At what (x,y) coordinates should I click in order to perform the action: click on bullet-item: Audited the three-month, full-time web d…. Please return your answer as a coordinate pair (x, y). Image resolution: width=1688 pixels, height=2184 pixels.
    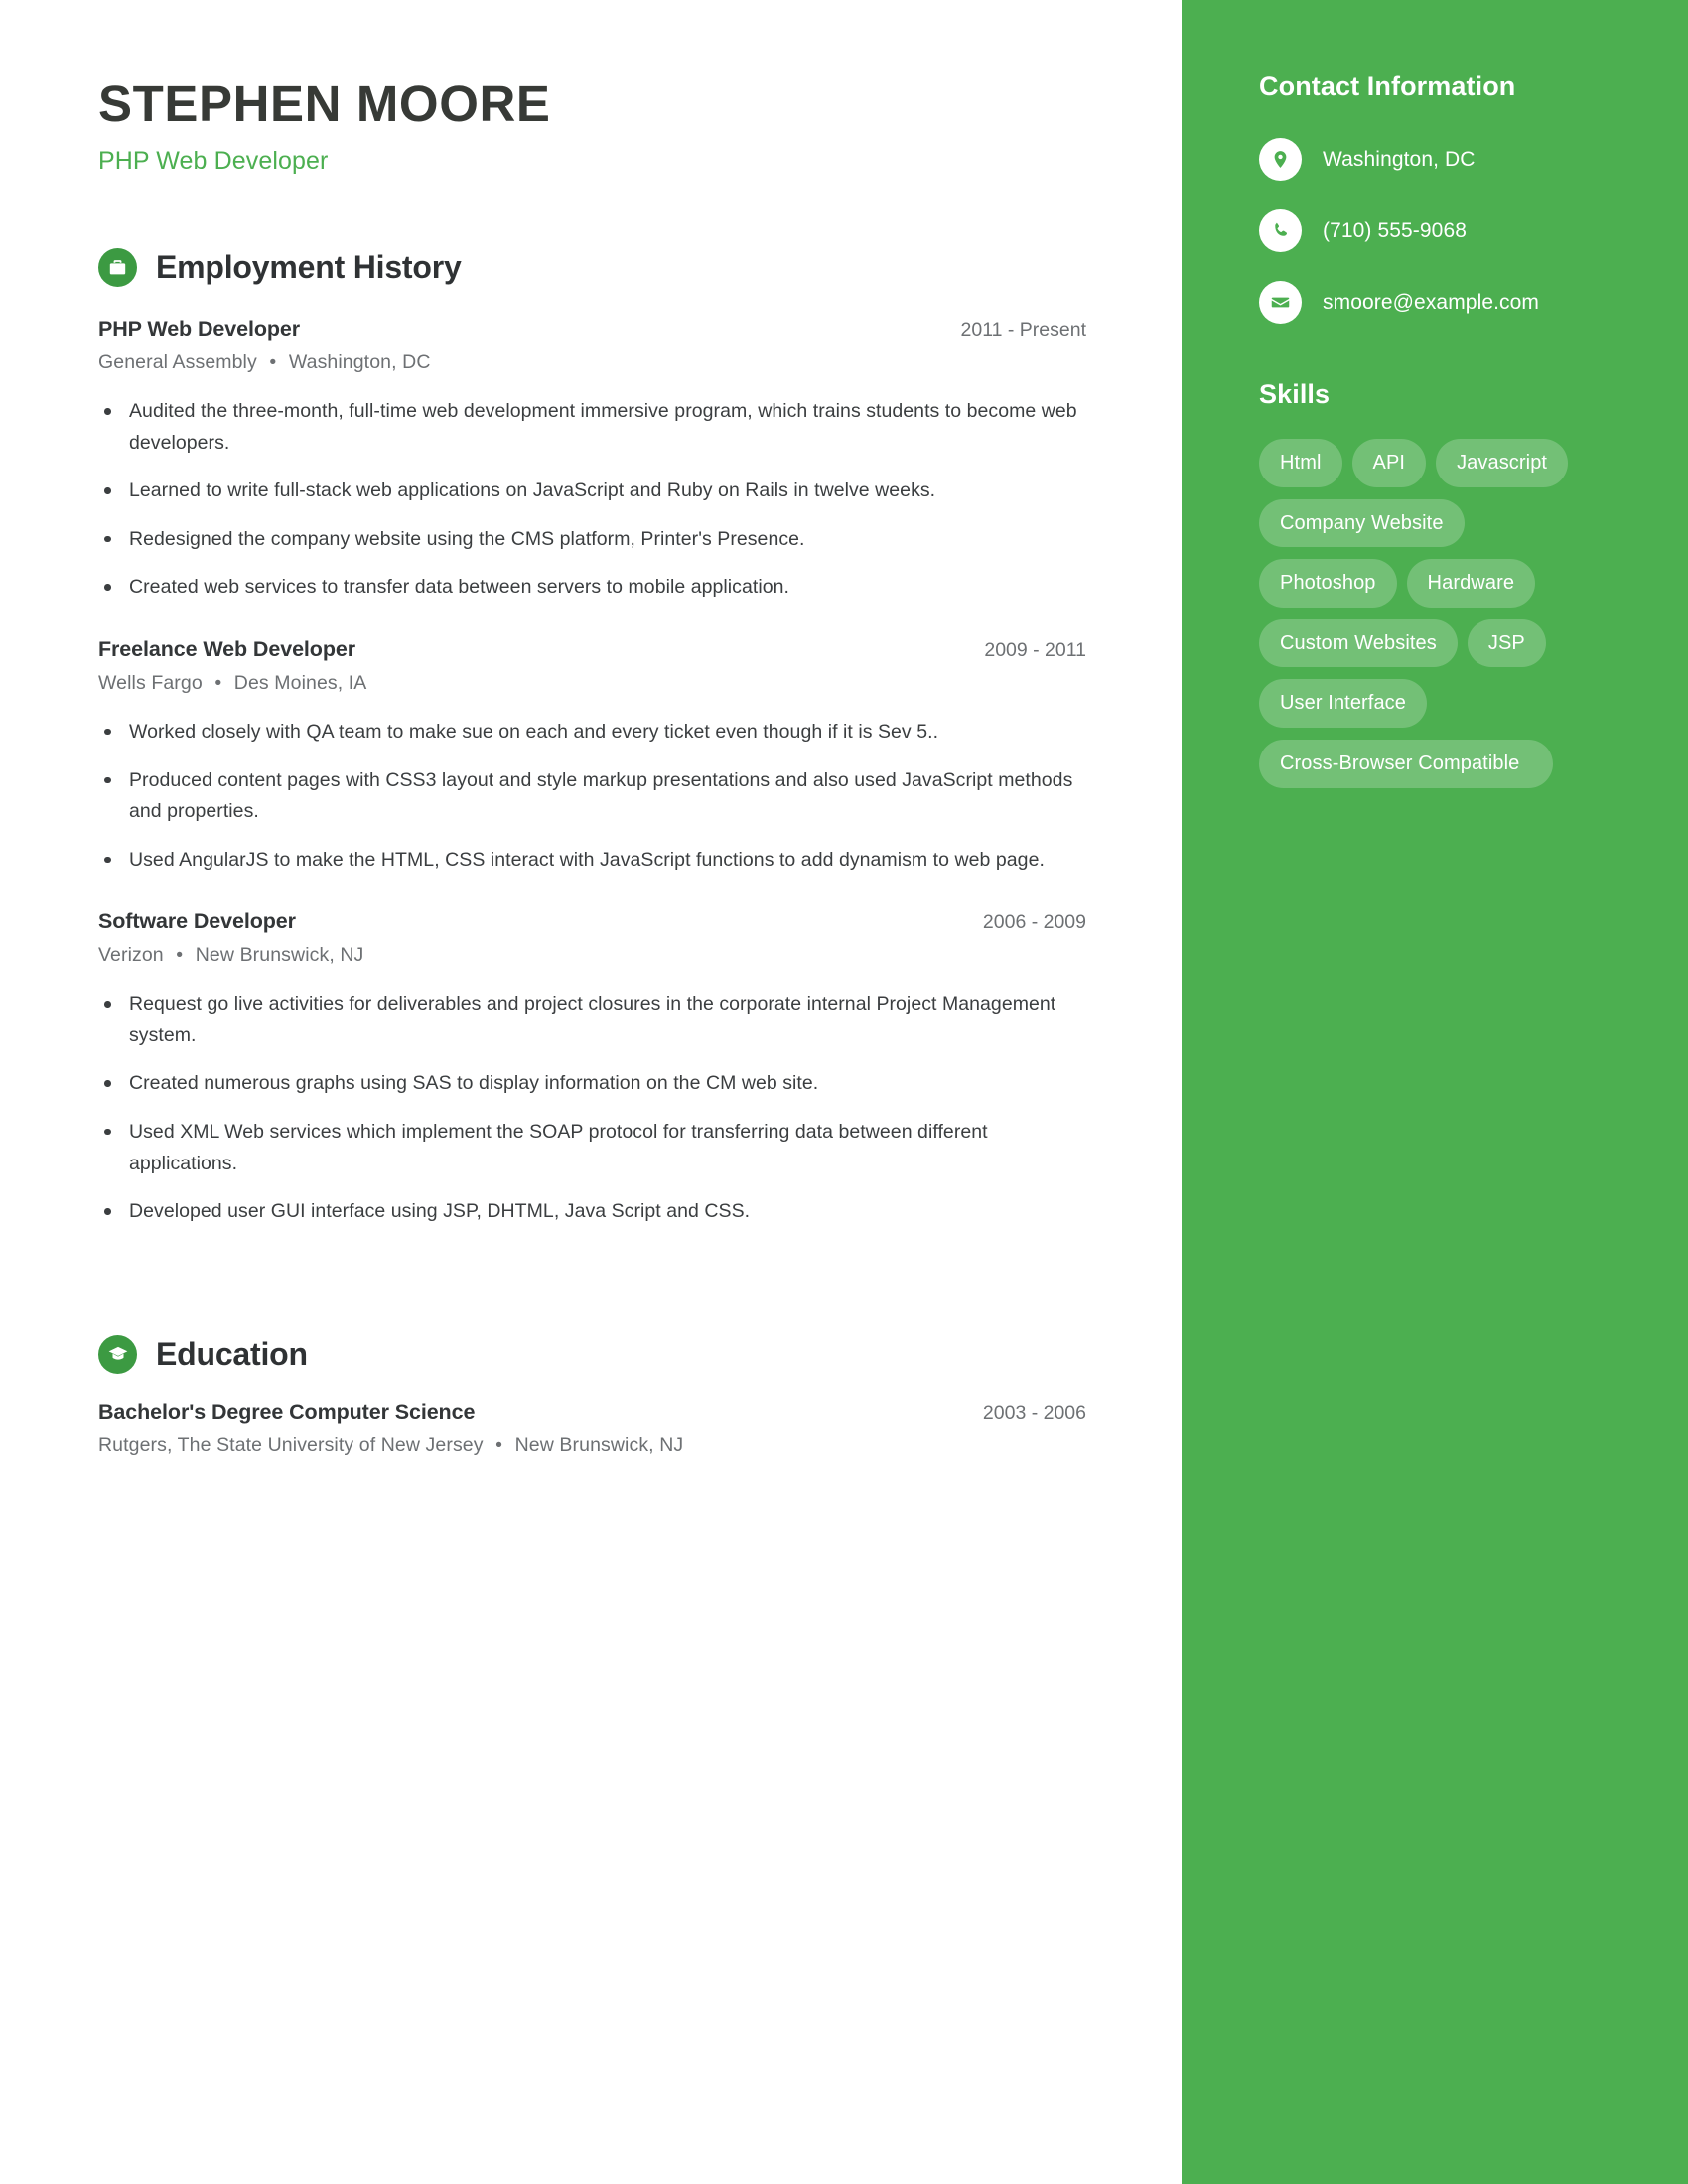
    Looking at the image, I should click on (592, 427).